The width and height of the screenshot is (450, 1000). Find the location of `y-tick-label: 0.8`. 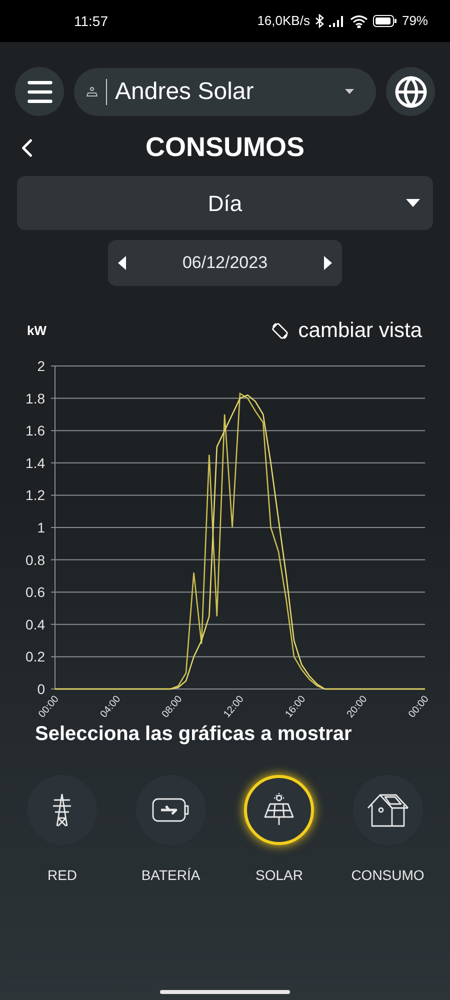

y-tick-label: 0.8 is located at coordinates (35, 560).